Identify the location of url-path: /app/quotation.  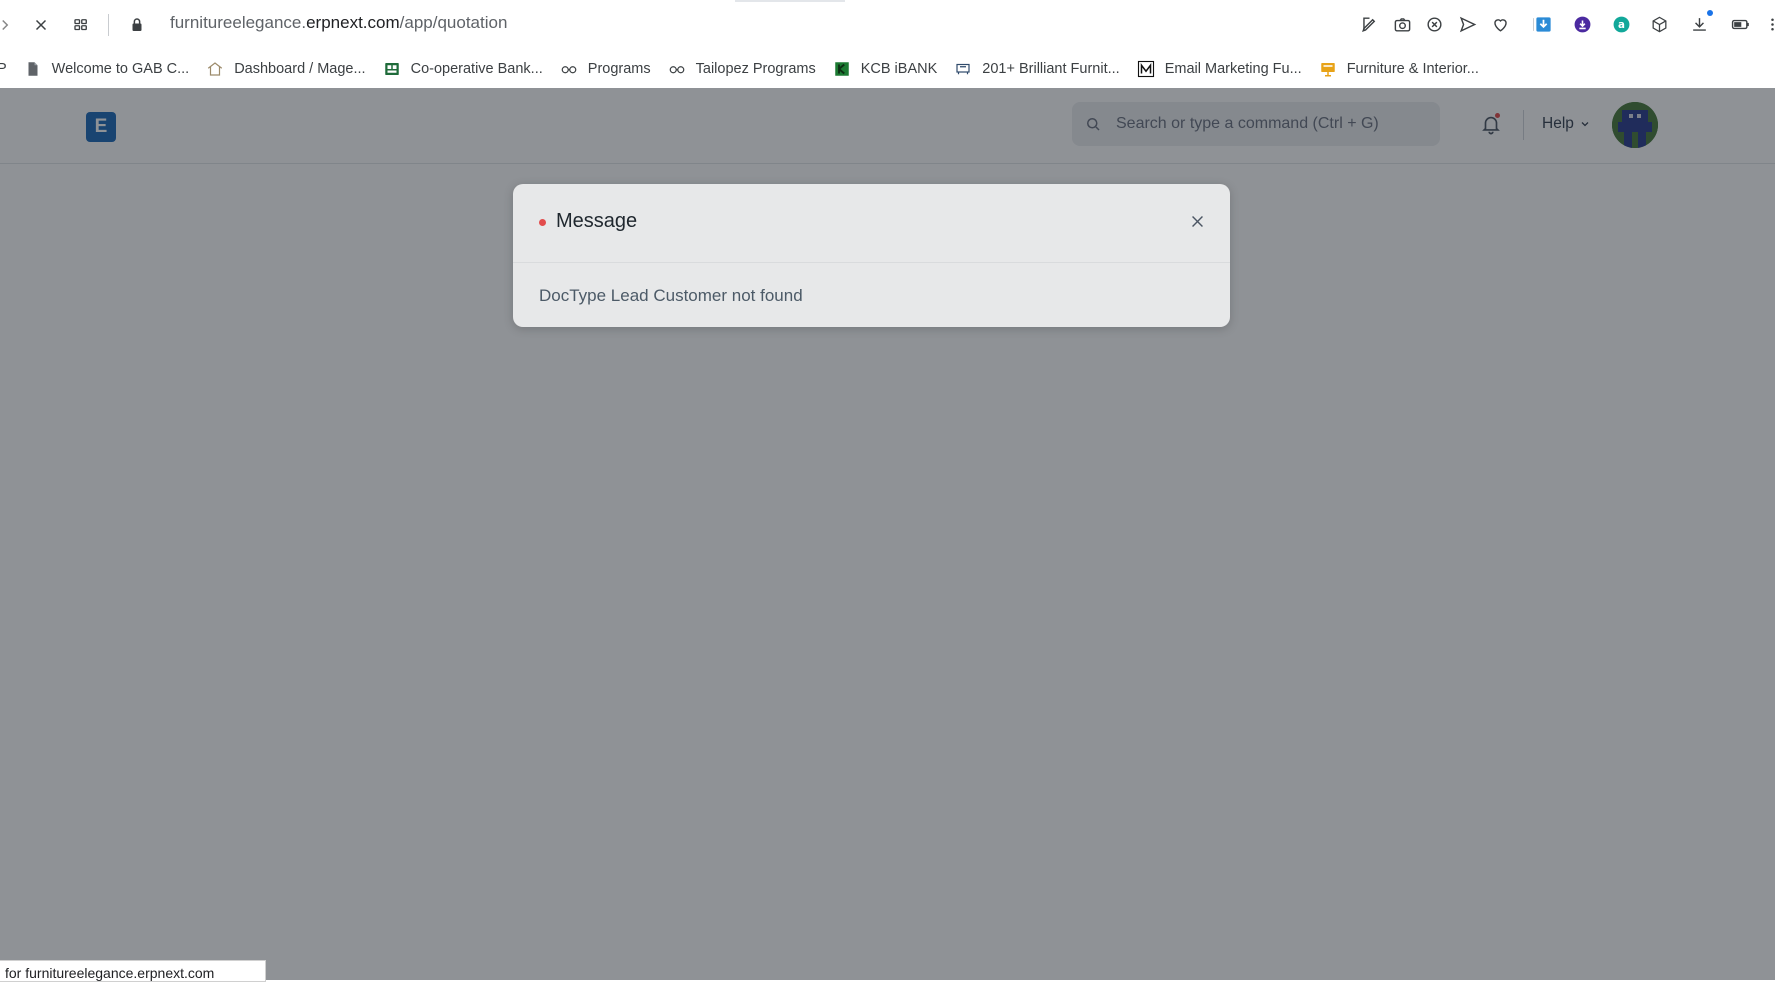
(453, 22).